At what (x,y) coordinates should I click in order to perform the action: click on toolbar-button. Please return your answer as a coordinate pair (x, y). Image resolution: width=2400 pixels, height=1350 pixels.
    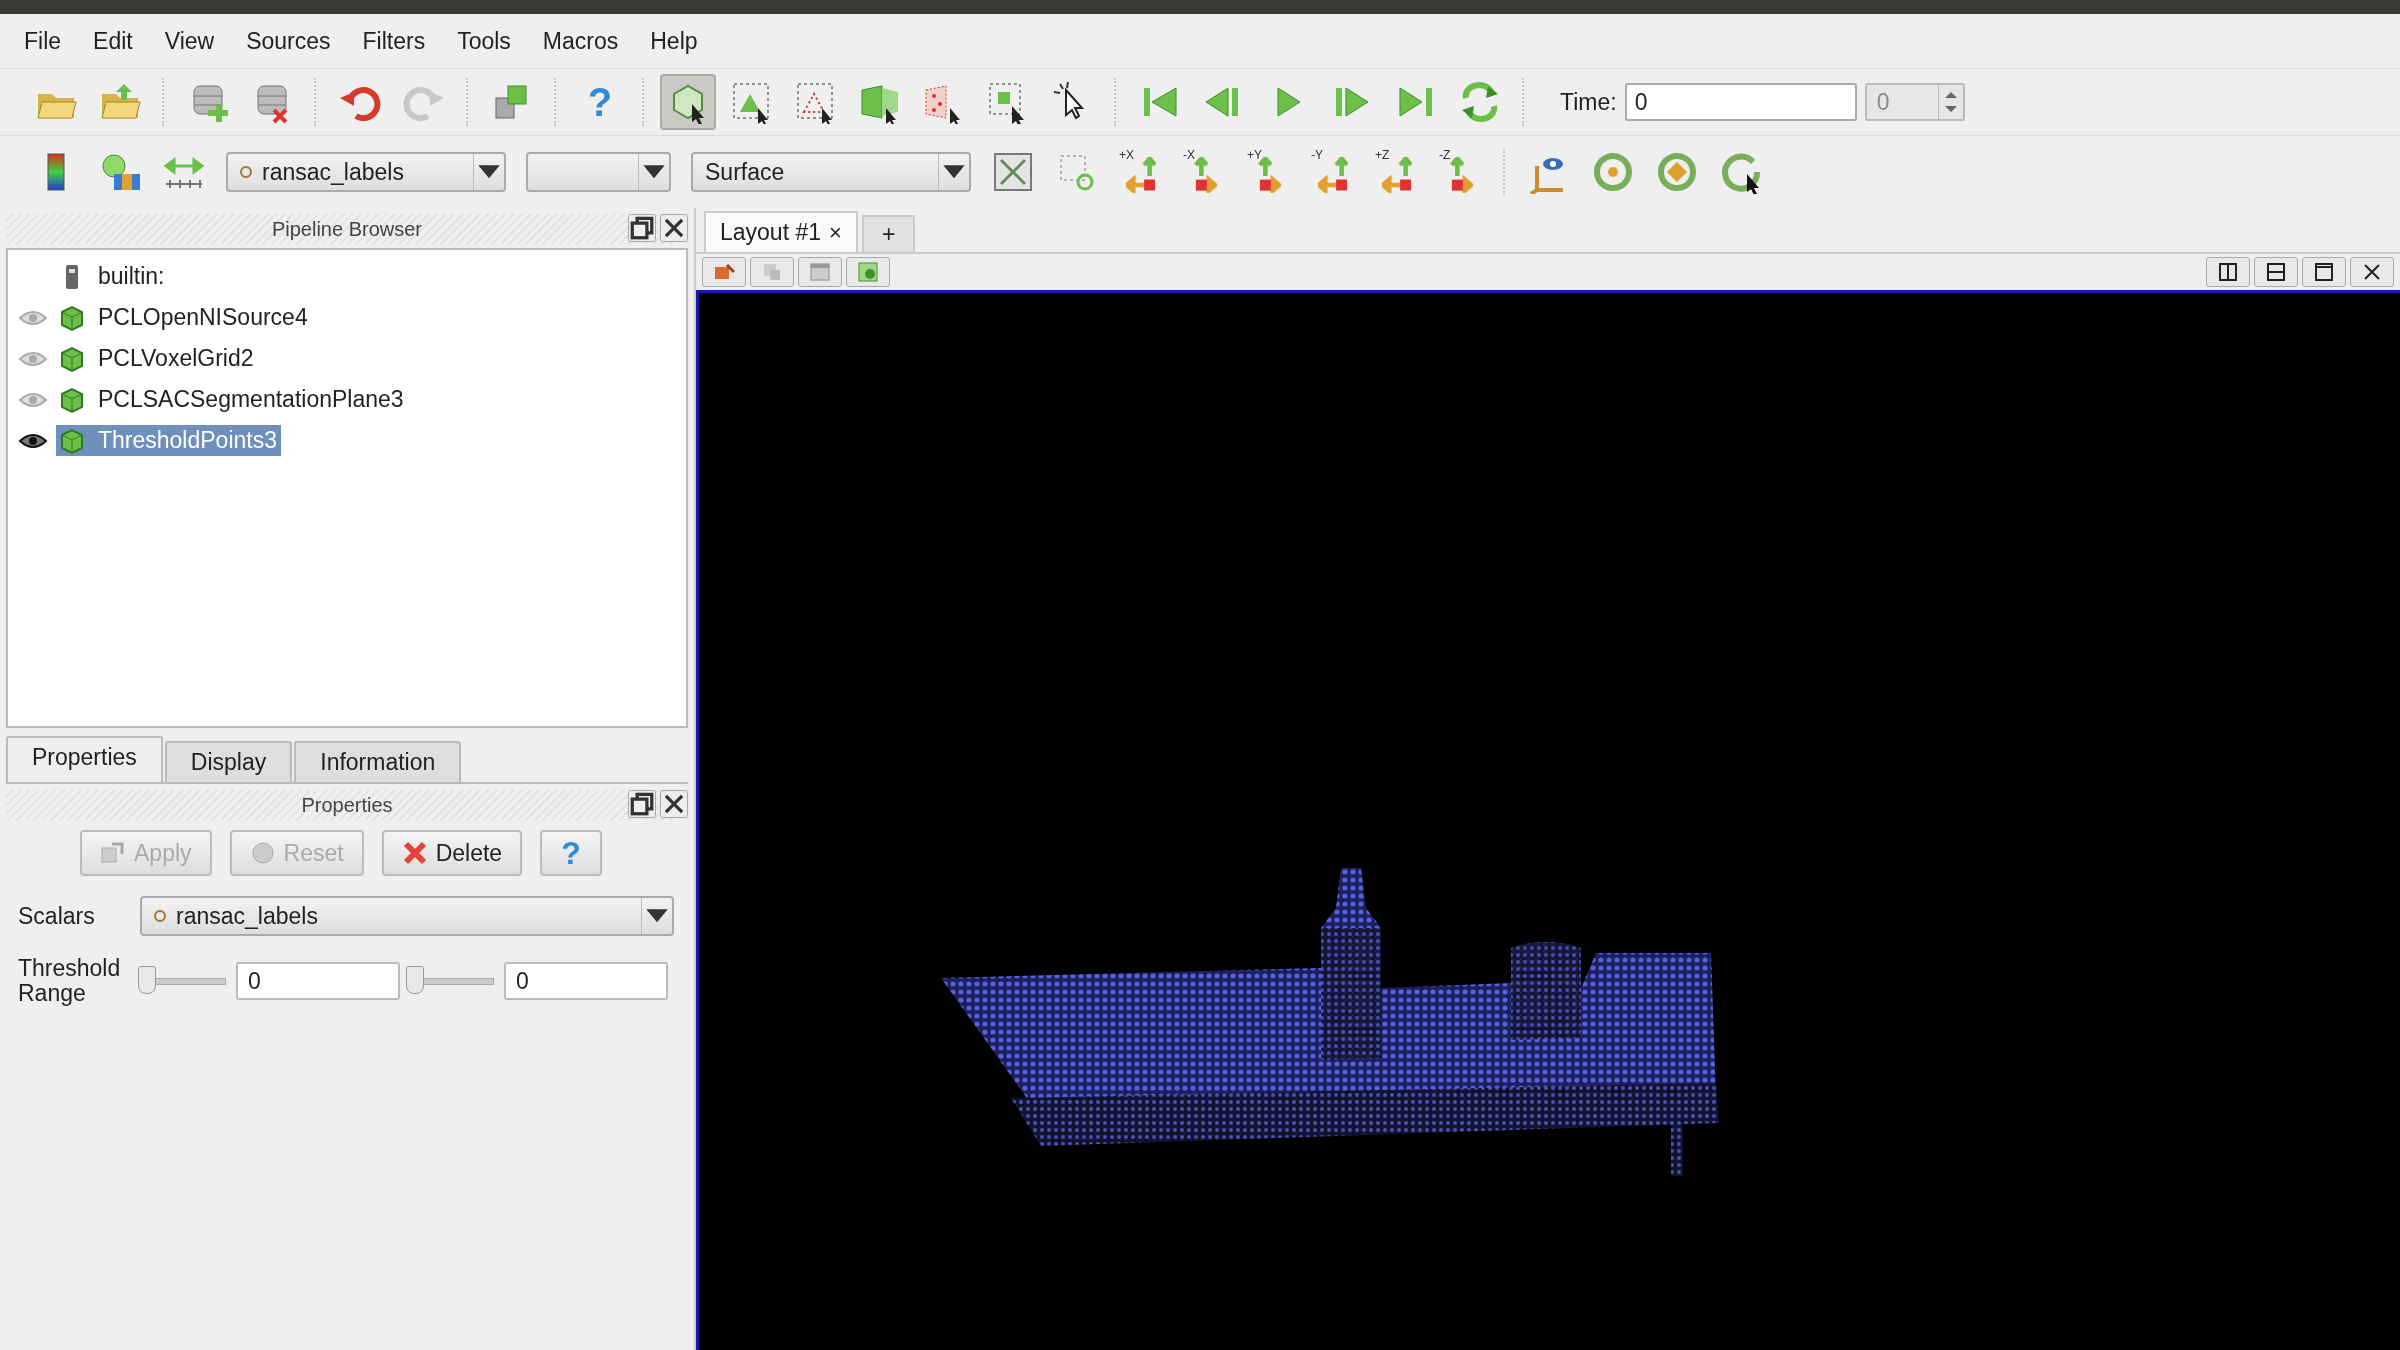
    Looking at the image, I should click on (688, 102).